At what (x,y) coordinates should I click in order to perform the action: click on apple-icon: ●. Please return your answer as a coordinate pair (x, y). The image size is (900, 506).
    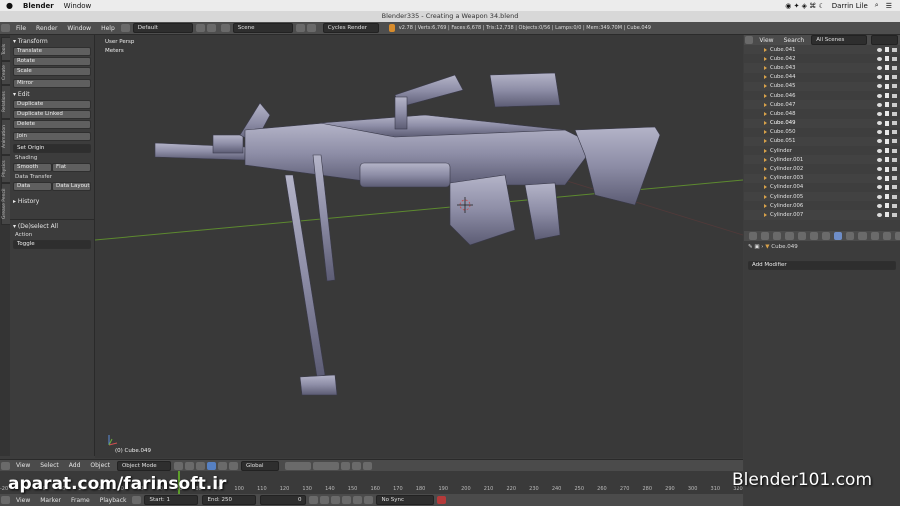
    Looking at the image, I should click on (9, 5).